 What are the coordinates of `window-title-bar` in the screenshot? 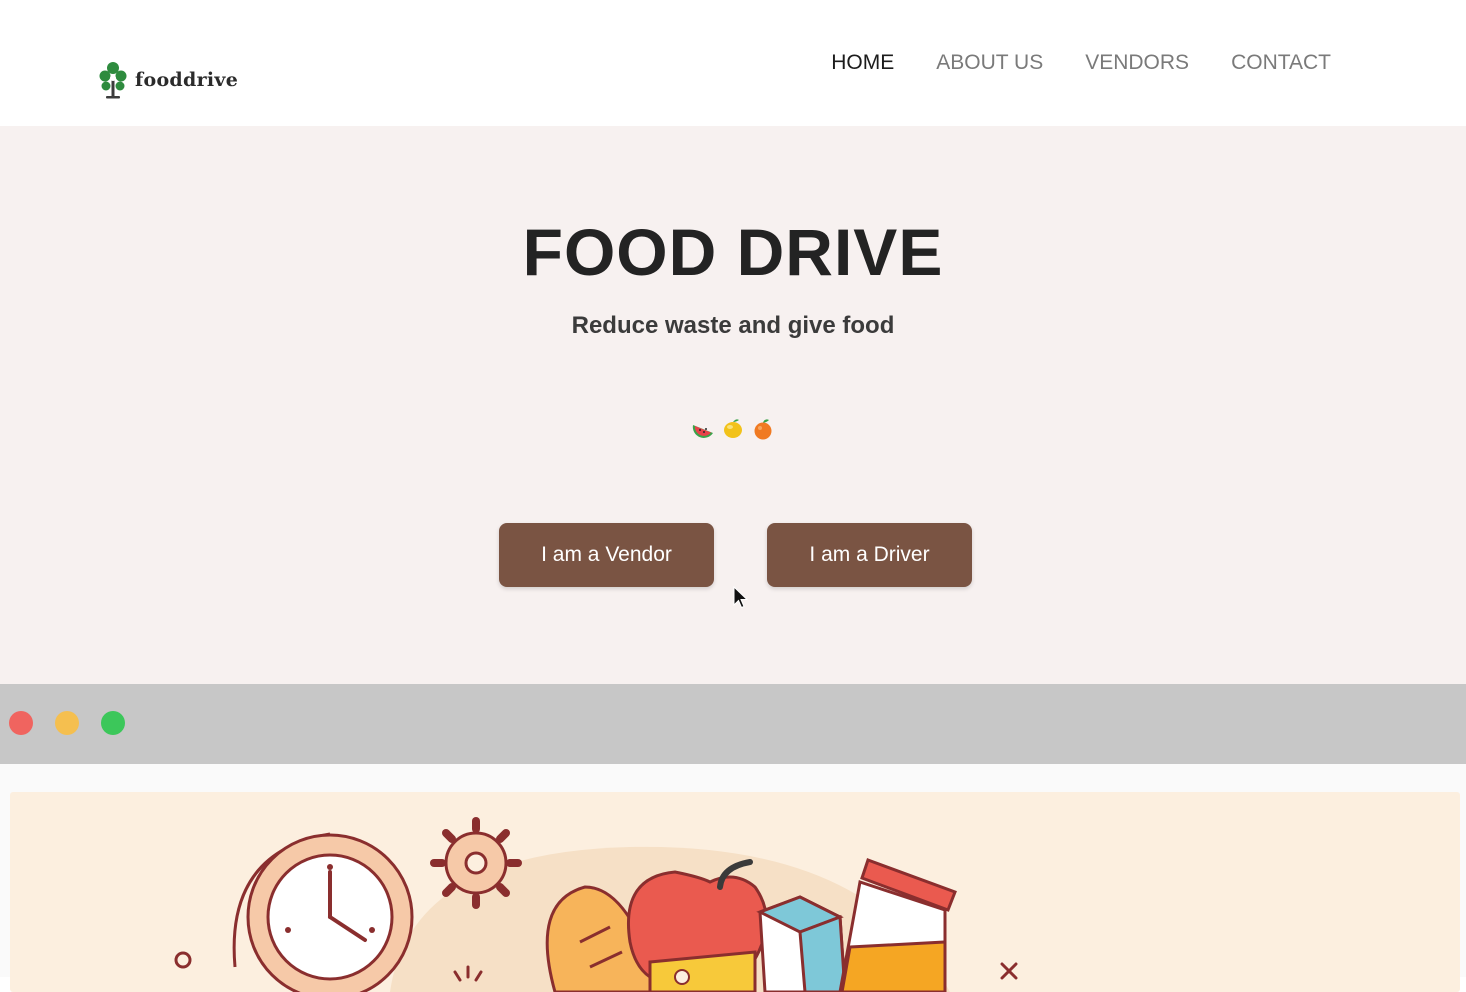 It's located at (733, 724).